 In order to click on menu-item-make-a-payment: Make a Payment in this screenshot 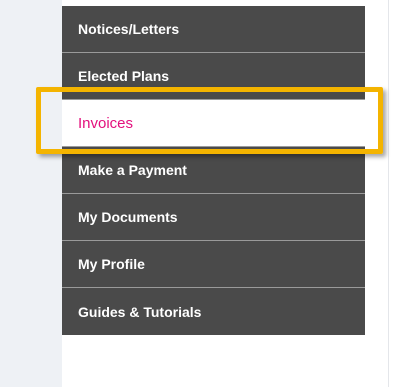, I will do `click(213, 170)`.